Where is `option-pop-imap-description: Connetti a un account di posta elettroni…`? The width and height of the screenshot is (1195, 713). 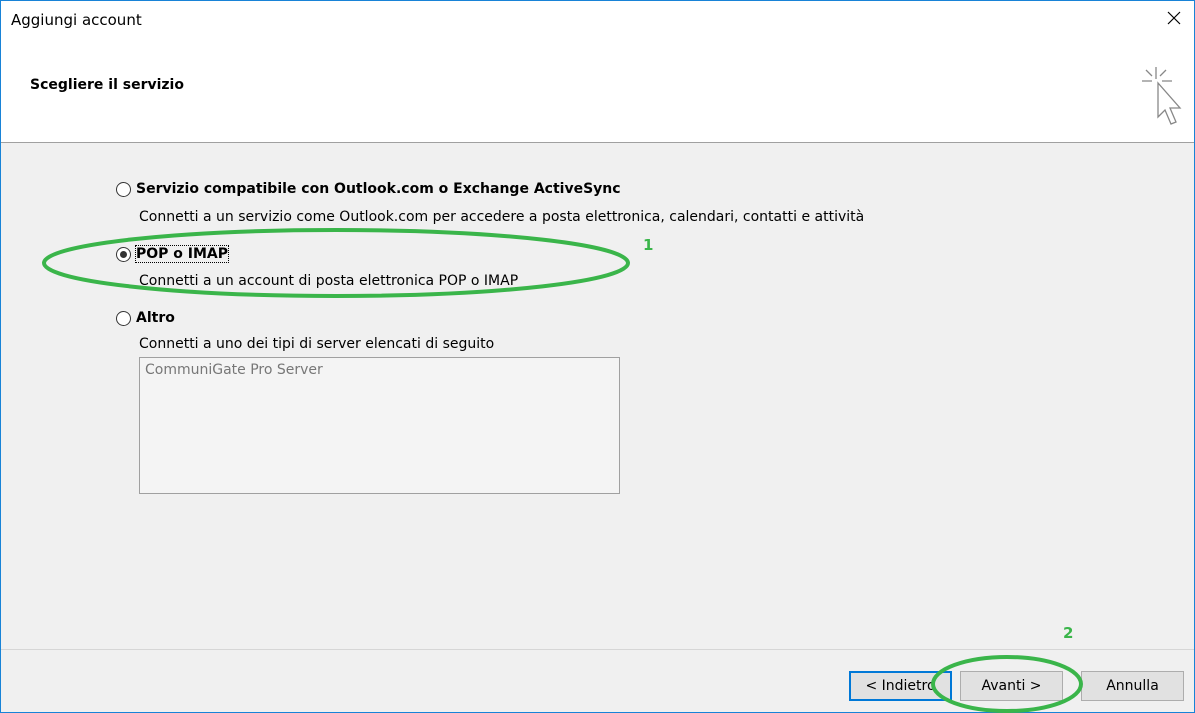 option-pop-imap-description: Connetti a un account di posta elettroni… is located at coordinates (329, 281).